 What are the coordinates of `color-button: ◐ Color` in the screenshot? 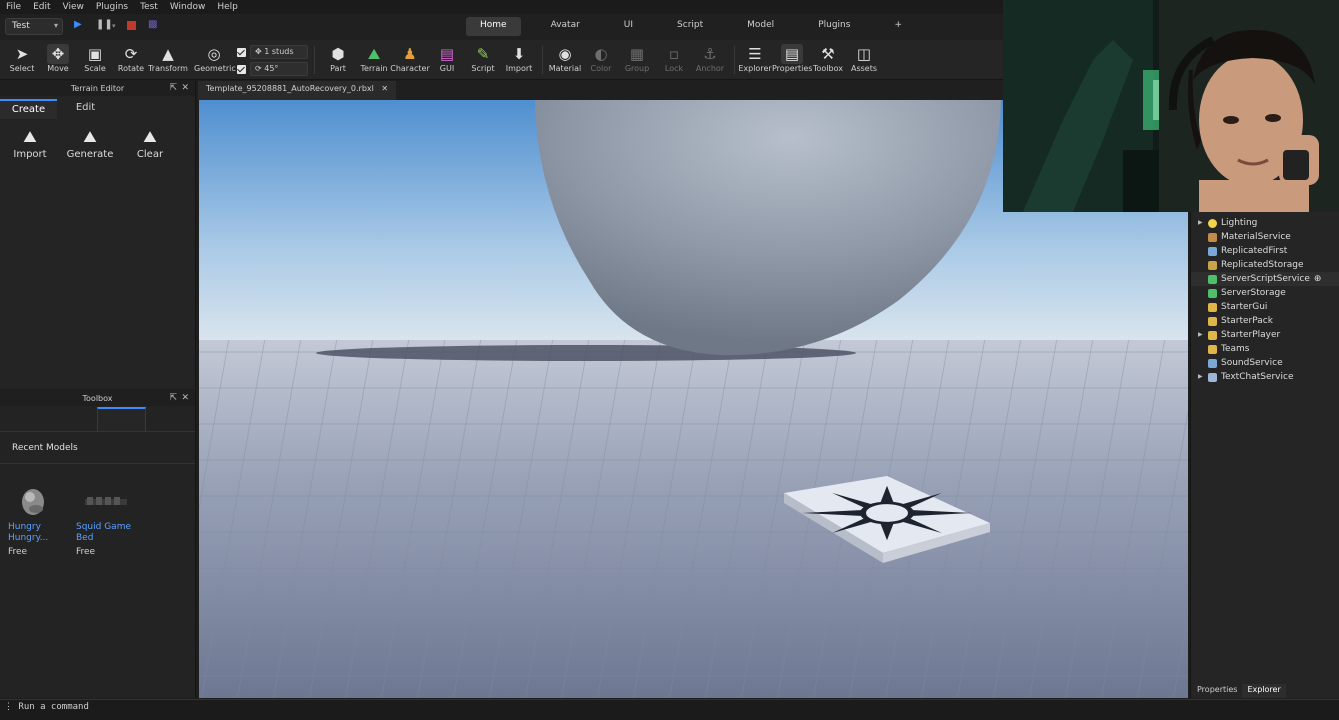 It's located at (601, 58).